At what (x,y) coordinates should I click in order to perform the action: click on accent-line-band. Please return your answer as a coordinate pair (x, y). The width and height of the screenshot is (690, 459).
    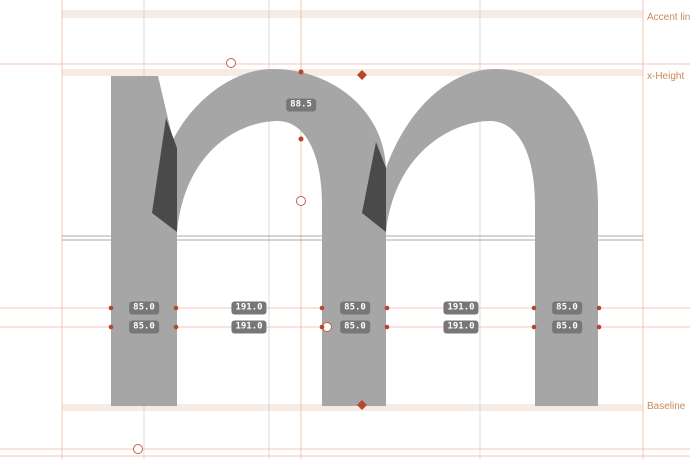
    Looking at the image, I should click on (352, 14).